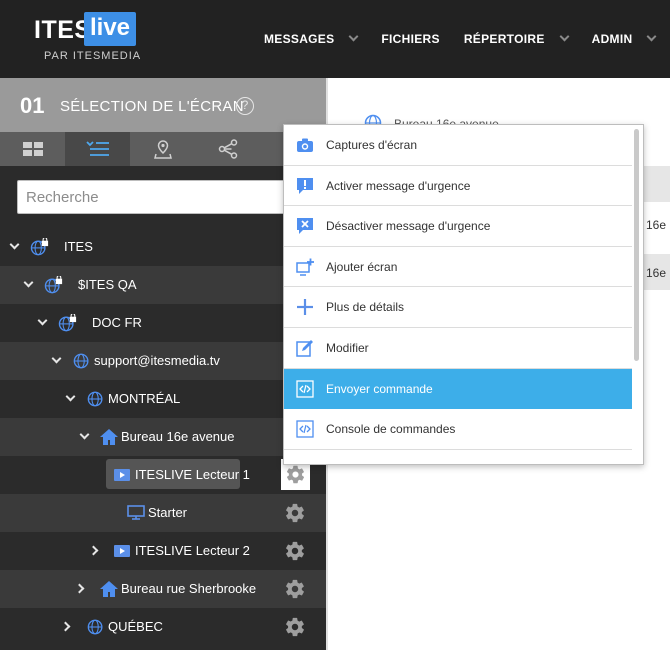 This screenshot has width=670, height=650. Describe the element at coordinates (192, 550) in the screenshot. I see `tree-node-label: ITESLIVE Lecteur 2` at that location.